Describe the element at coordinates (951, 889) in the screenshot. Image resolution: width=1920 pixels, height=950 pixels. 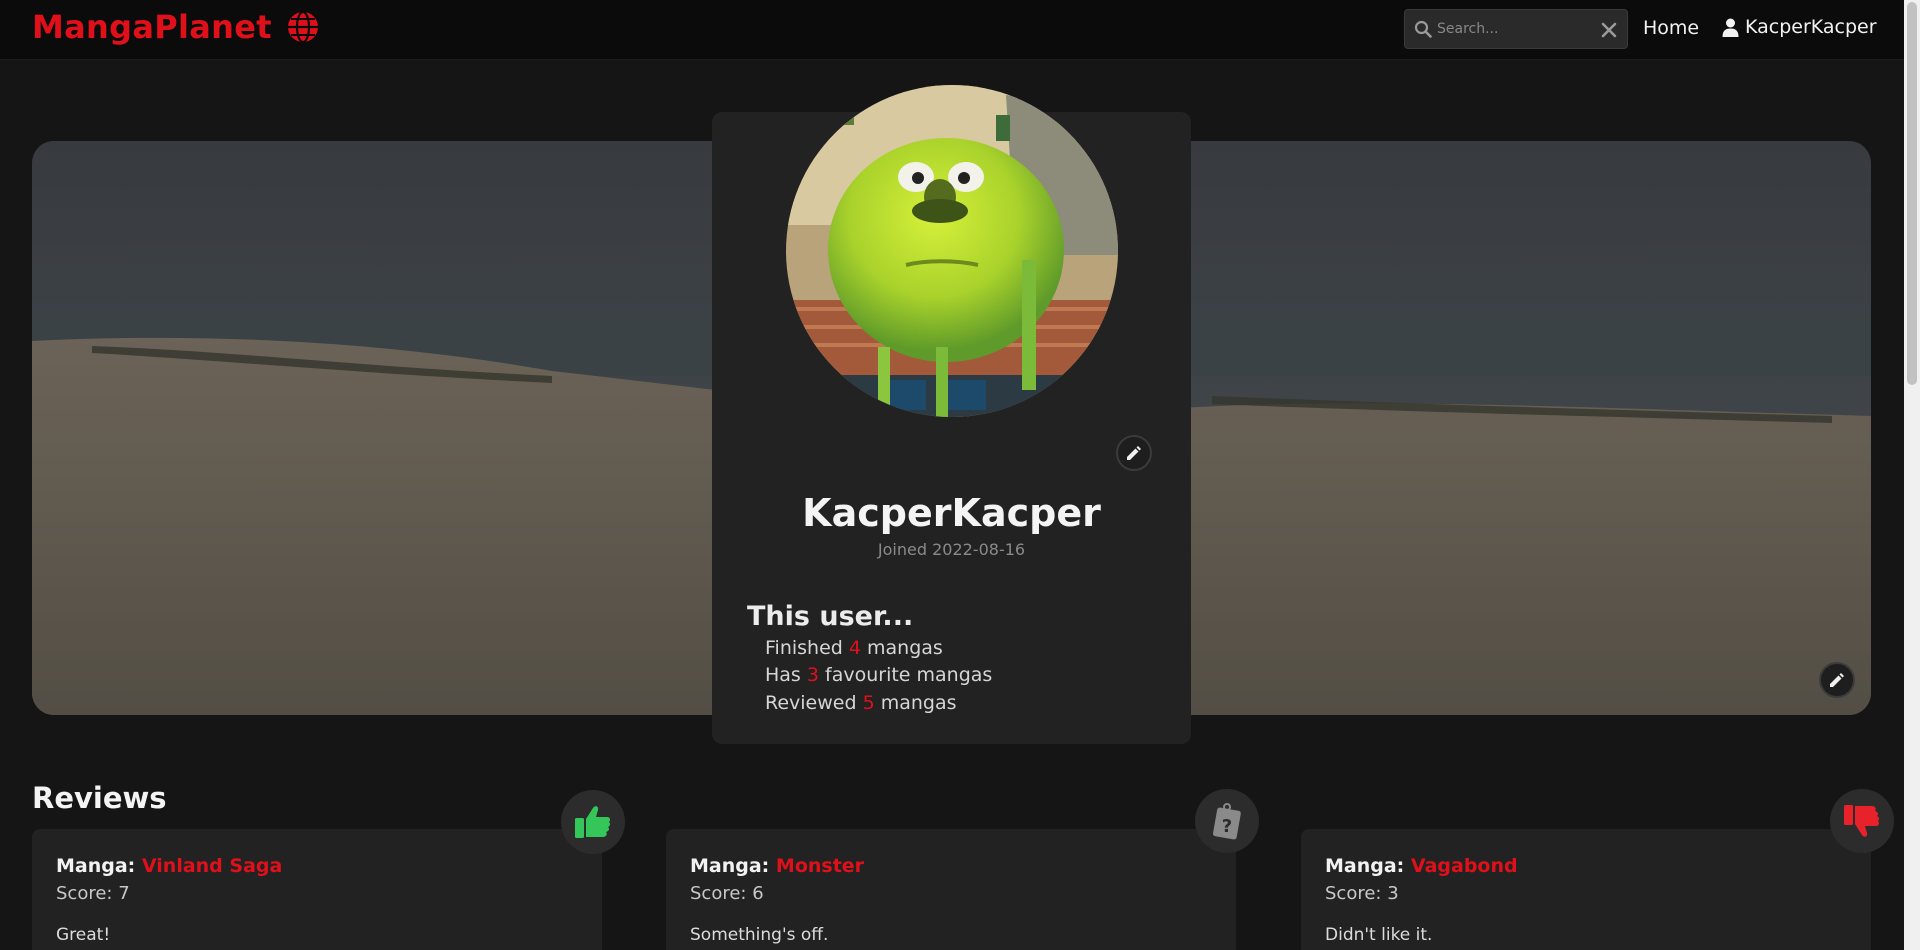
I see `review-card: Manga: Monster Score: 6 Something's off.` at that location.